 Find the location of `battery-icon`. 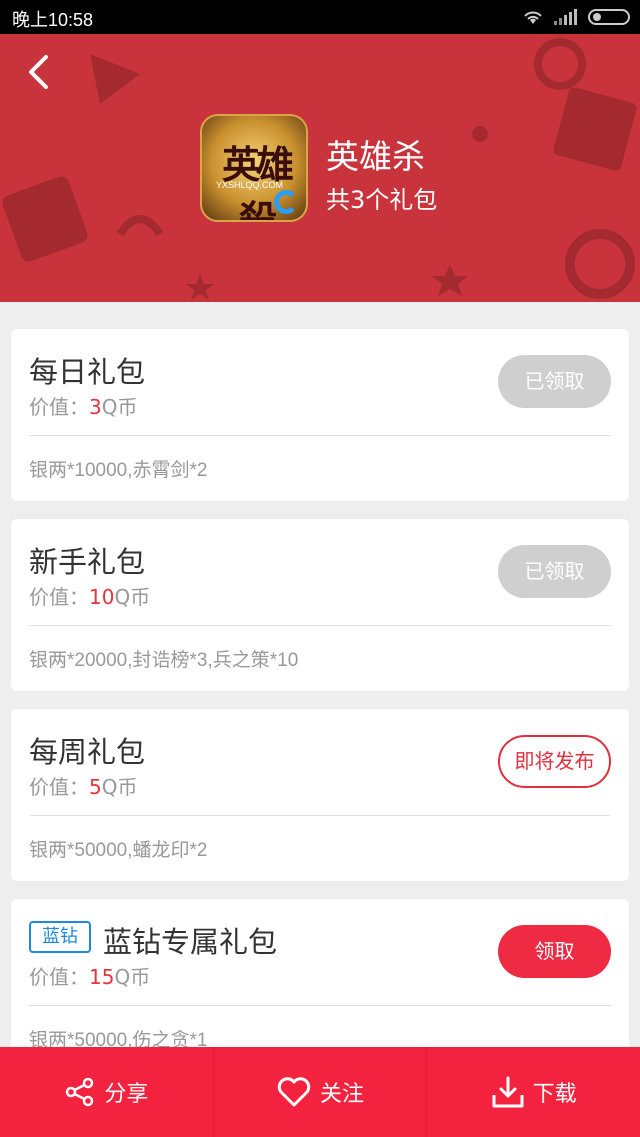

battery-icon is located at coordinates (609, 17).